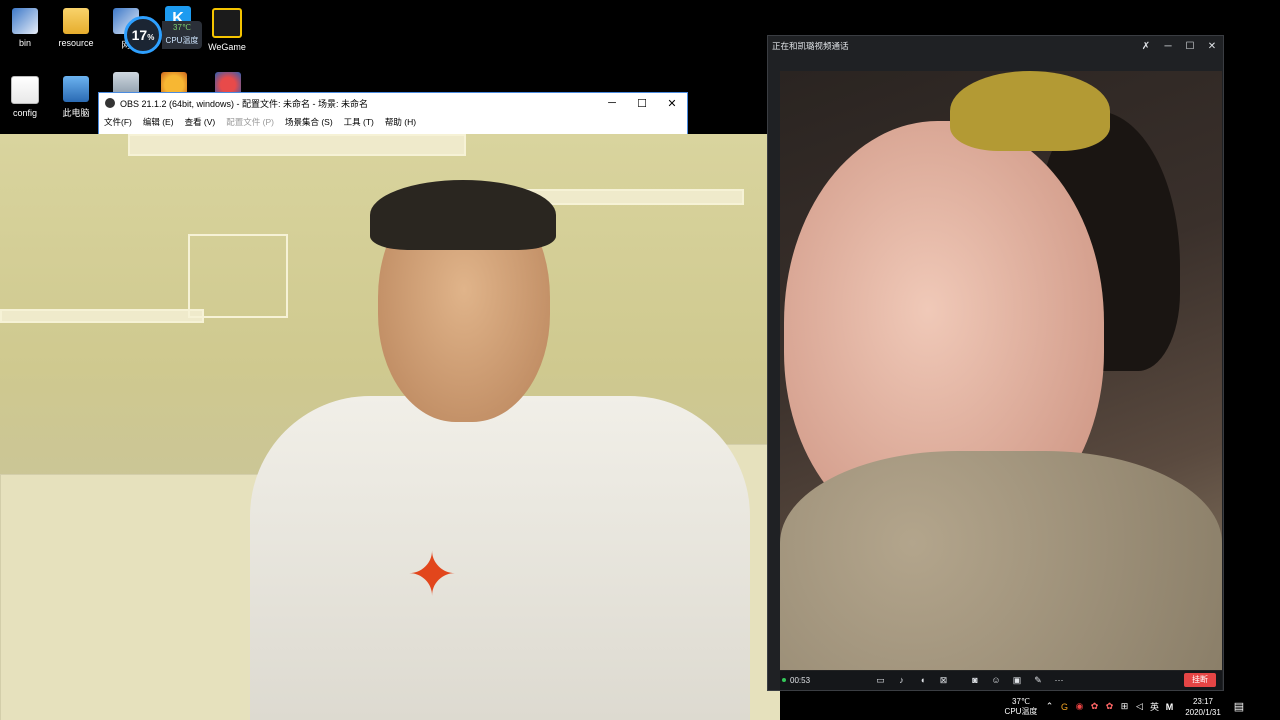 The image size is (1280, 720). I want to click on notification-icon: ▤, so click(1239, 706).